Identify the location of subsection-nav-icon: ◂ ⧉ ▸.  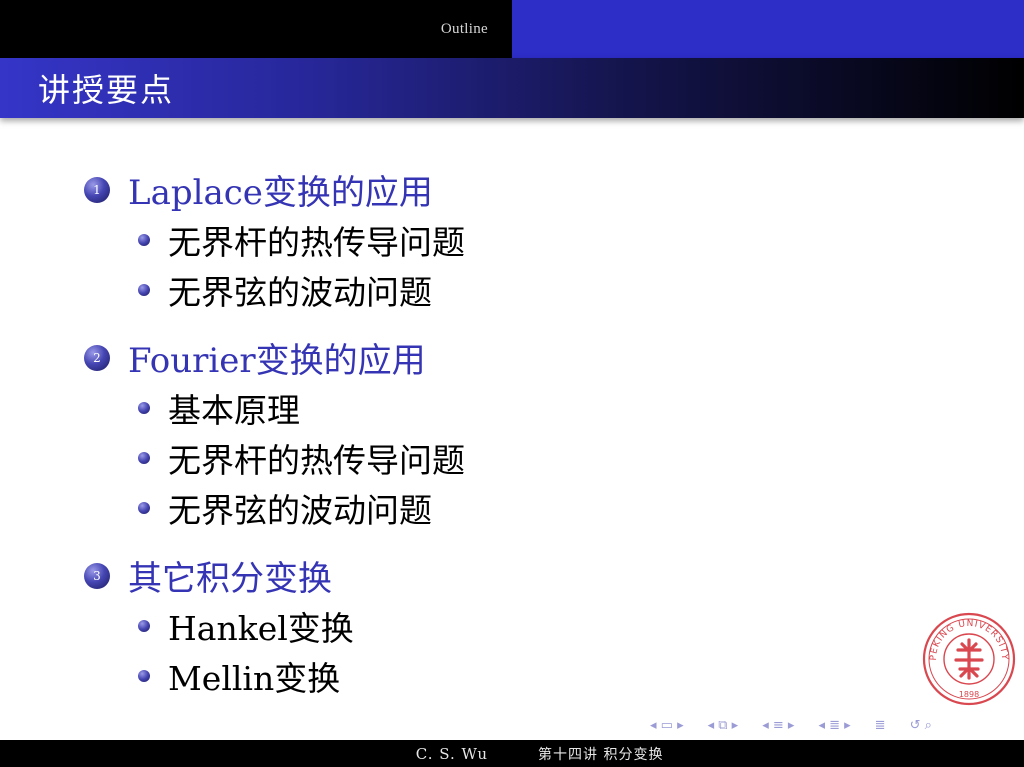
(723, 725).